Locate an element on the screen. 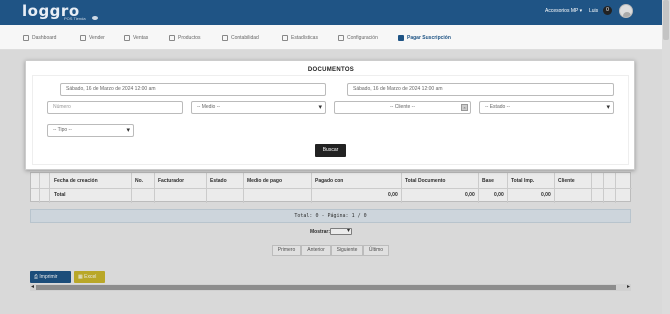  nav-ventas: Ventas is located at coordinates (136, 38).